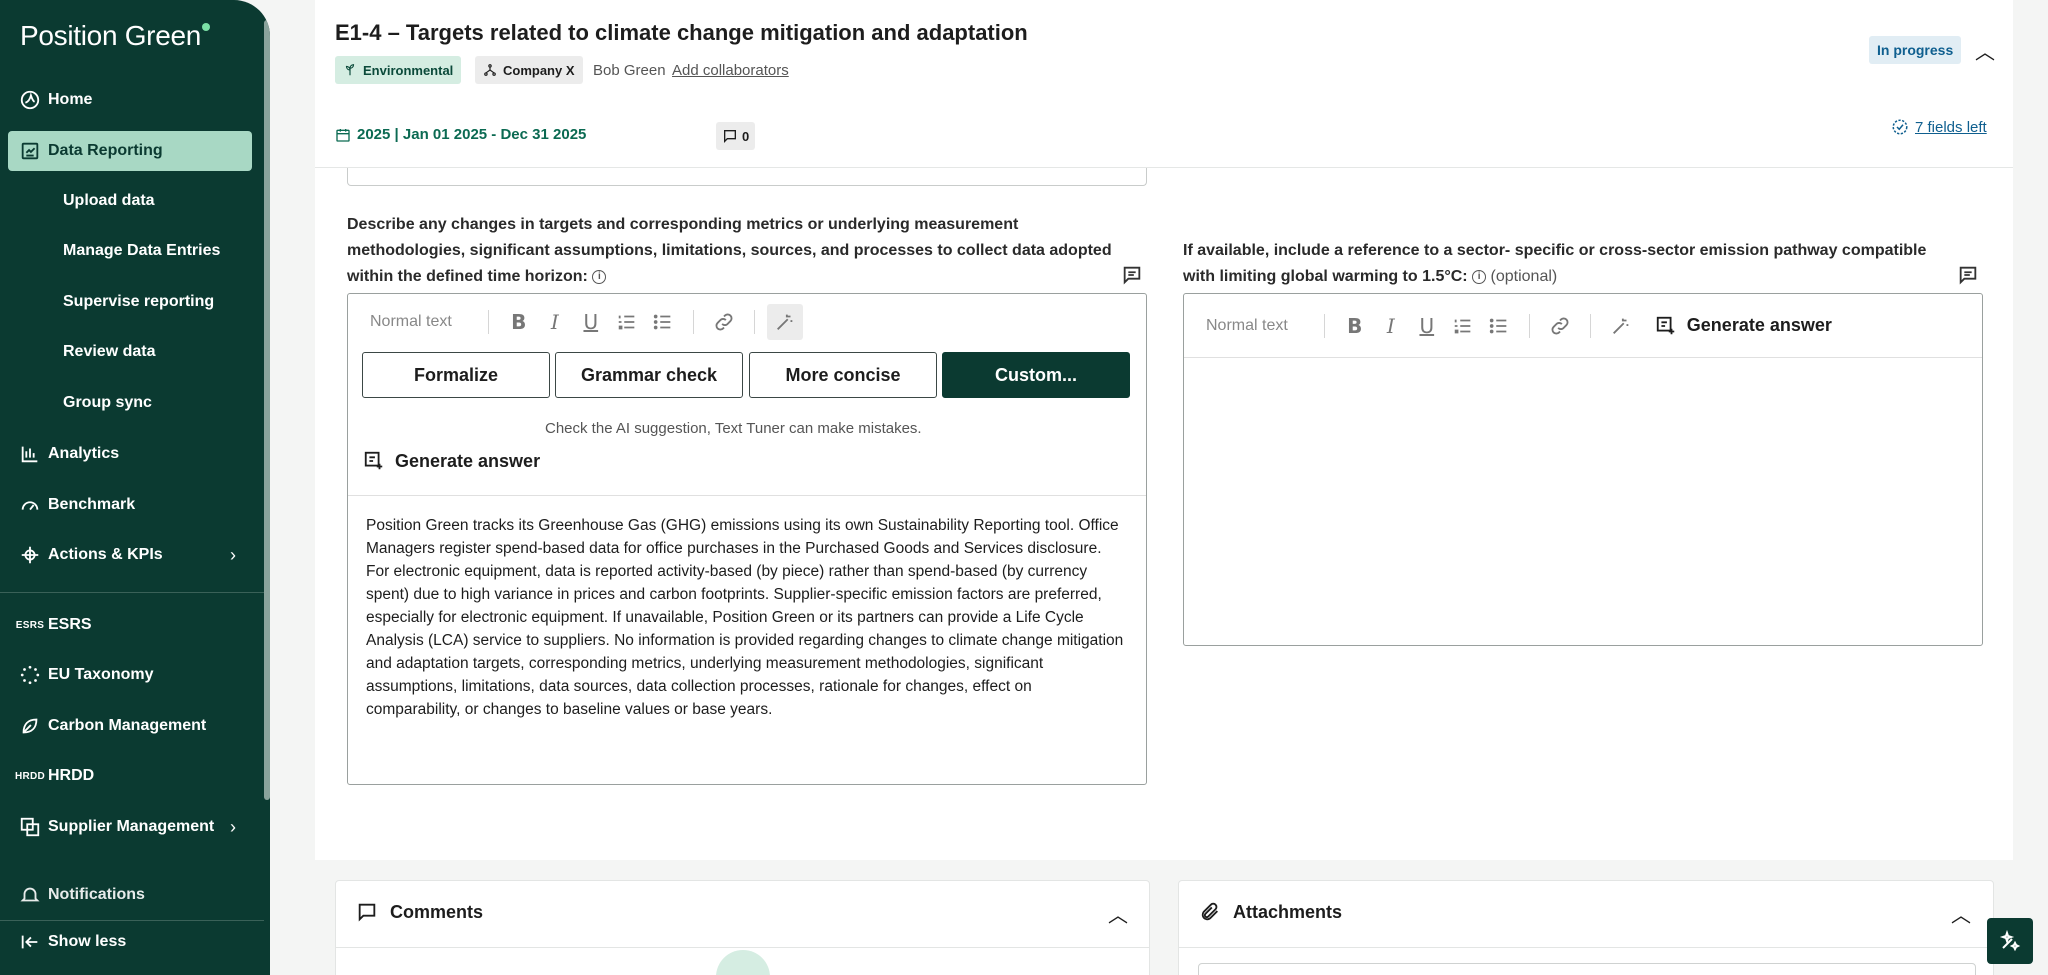  What do you see at coordinates (1586, 927) in the screenshot?
I see `attachments-panel: Attachments ︿` at bounding box center [1586, 927].